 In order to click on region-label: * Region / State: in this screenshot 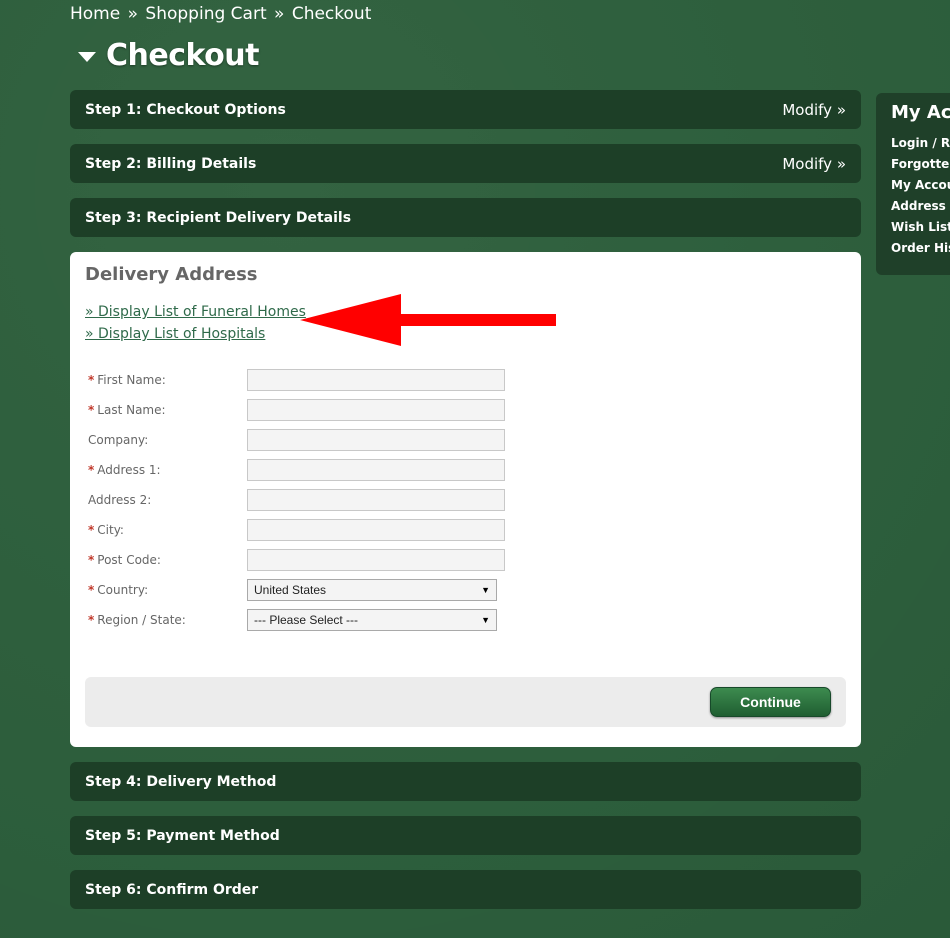, I will do `click(167, 620)`.